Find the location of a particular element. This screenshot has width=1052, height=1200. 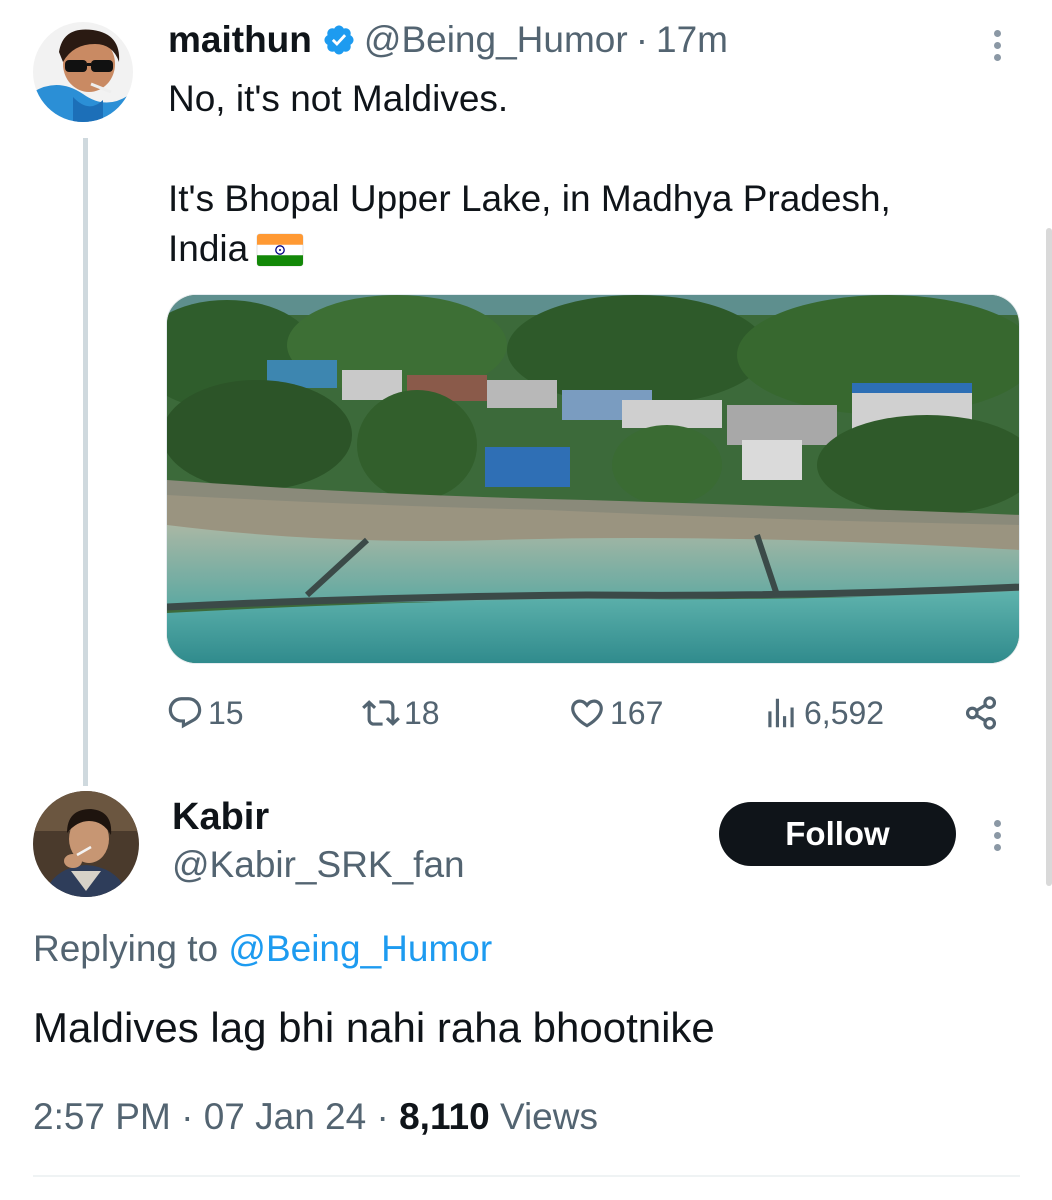

share-icon is located at coordinates (981, 713).